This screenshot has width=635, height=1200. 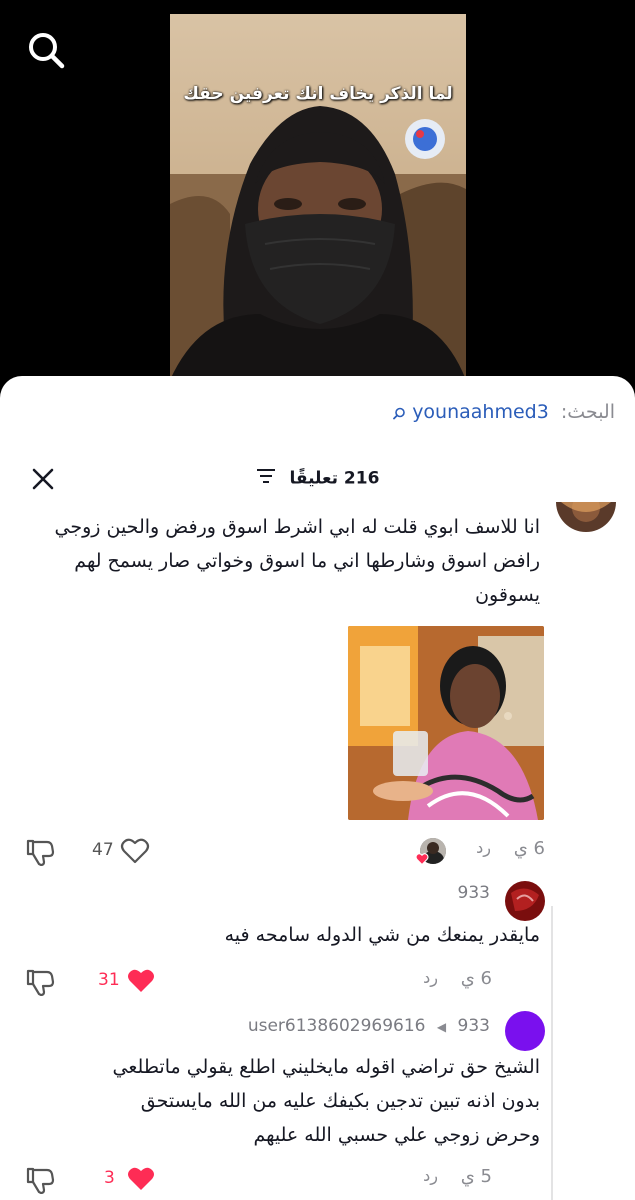 I want to click on like-count: 3, so click(x=109, y=1178).